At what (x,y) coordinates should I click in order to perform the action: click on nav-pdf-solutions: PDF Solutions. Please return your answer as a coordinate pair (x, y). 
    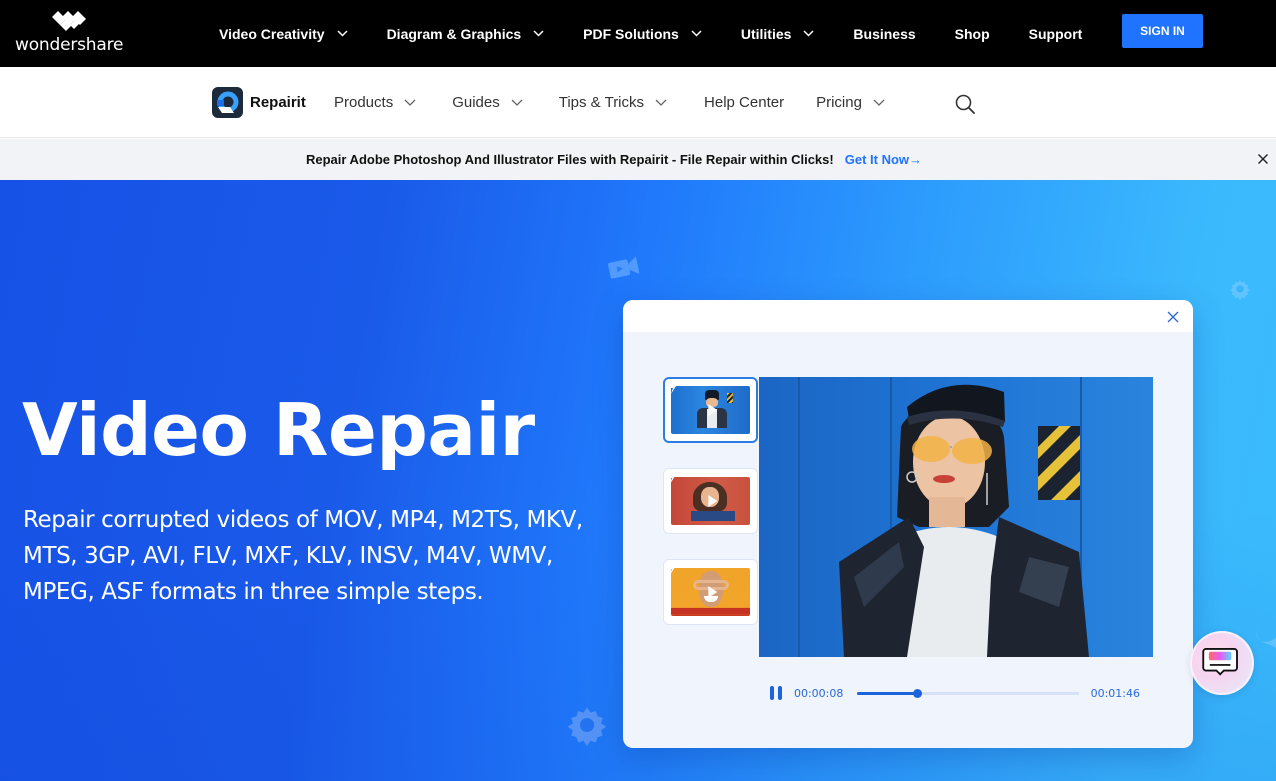
    Looking at the image, I should click on (642, 34).